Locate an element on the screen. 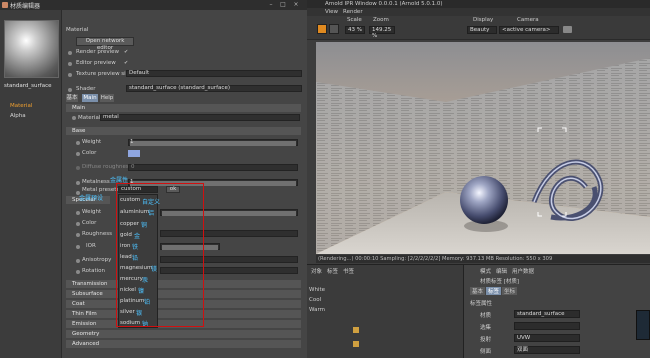 The image size is (650, 358). sidebar-item-alpha: Alpha is located at coordinates (18, 116).